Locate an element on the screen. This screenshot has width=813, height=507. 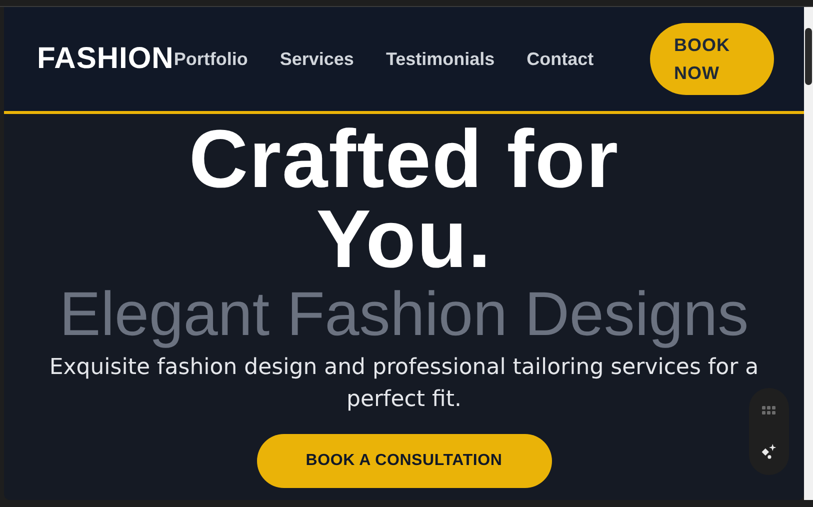
hero-description: Exquisite fashion design and professional tailoring services for a perfect fit. is located at coordinates (404, 384).